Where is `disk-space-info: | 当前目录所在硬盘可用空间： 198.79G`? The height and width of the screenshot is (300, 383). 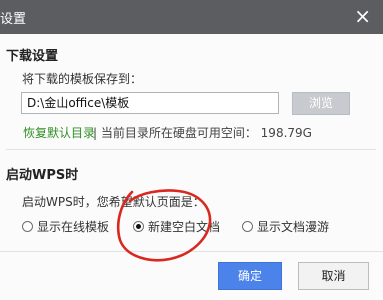 disk-space-info: | 当前目录所在硬盘可用空间： 198.79G is located at coordinates (202, 133).